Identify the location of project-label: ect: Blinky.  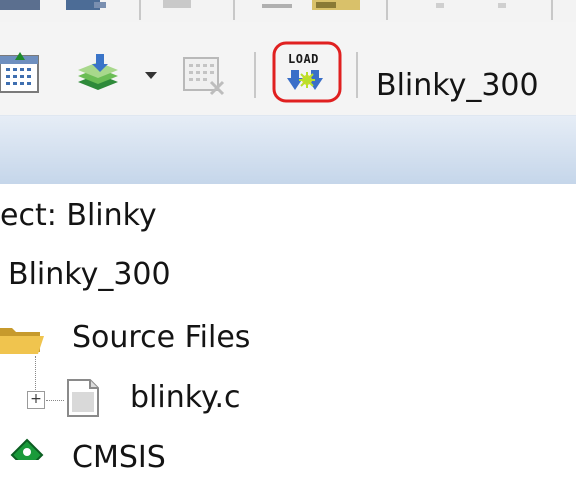
(78, 215).